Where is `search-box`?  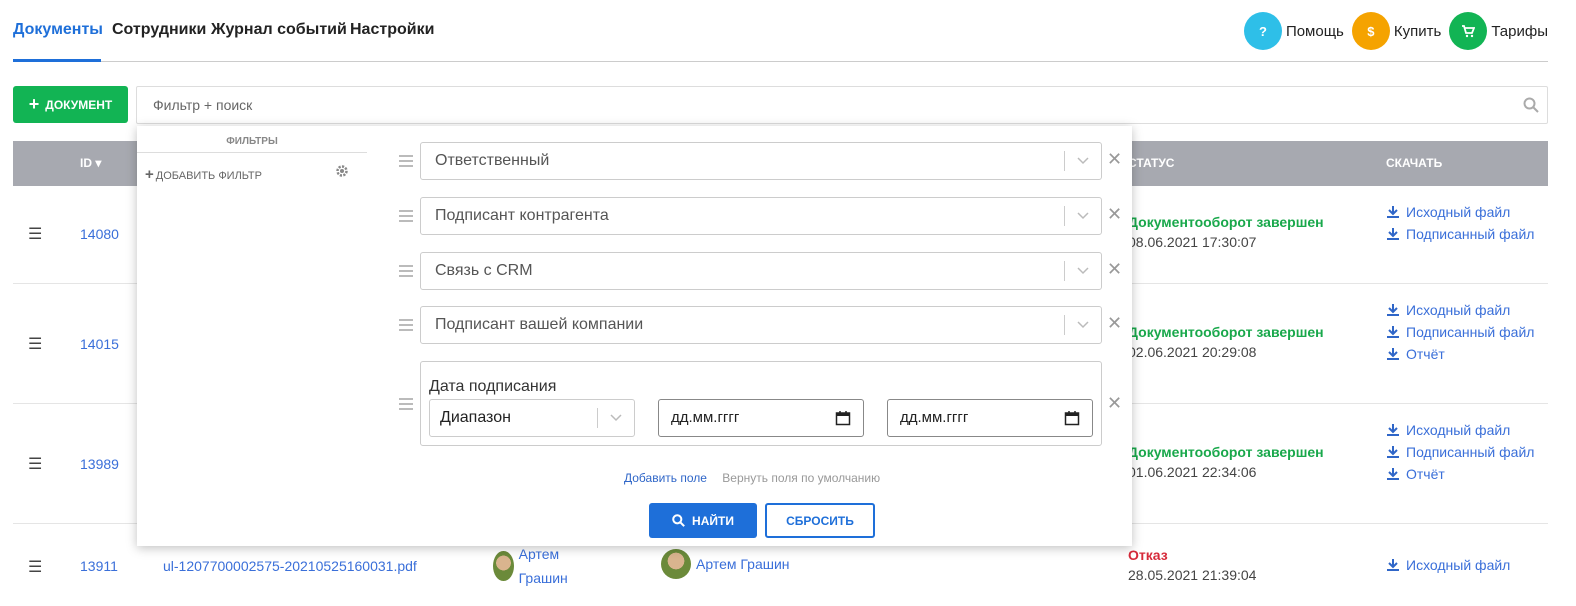
search-box is located at coordinates (842, 105).